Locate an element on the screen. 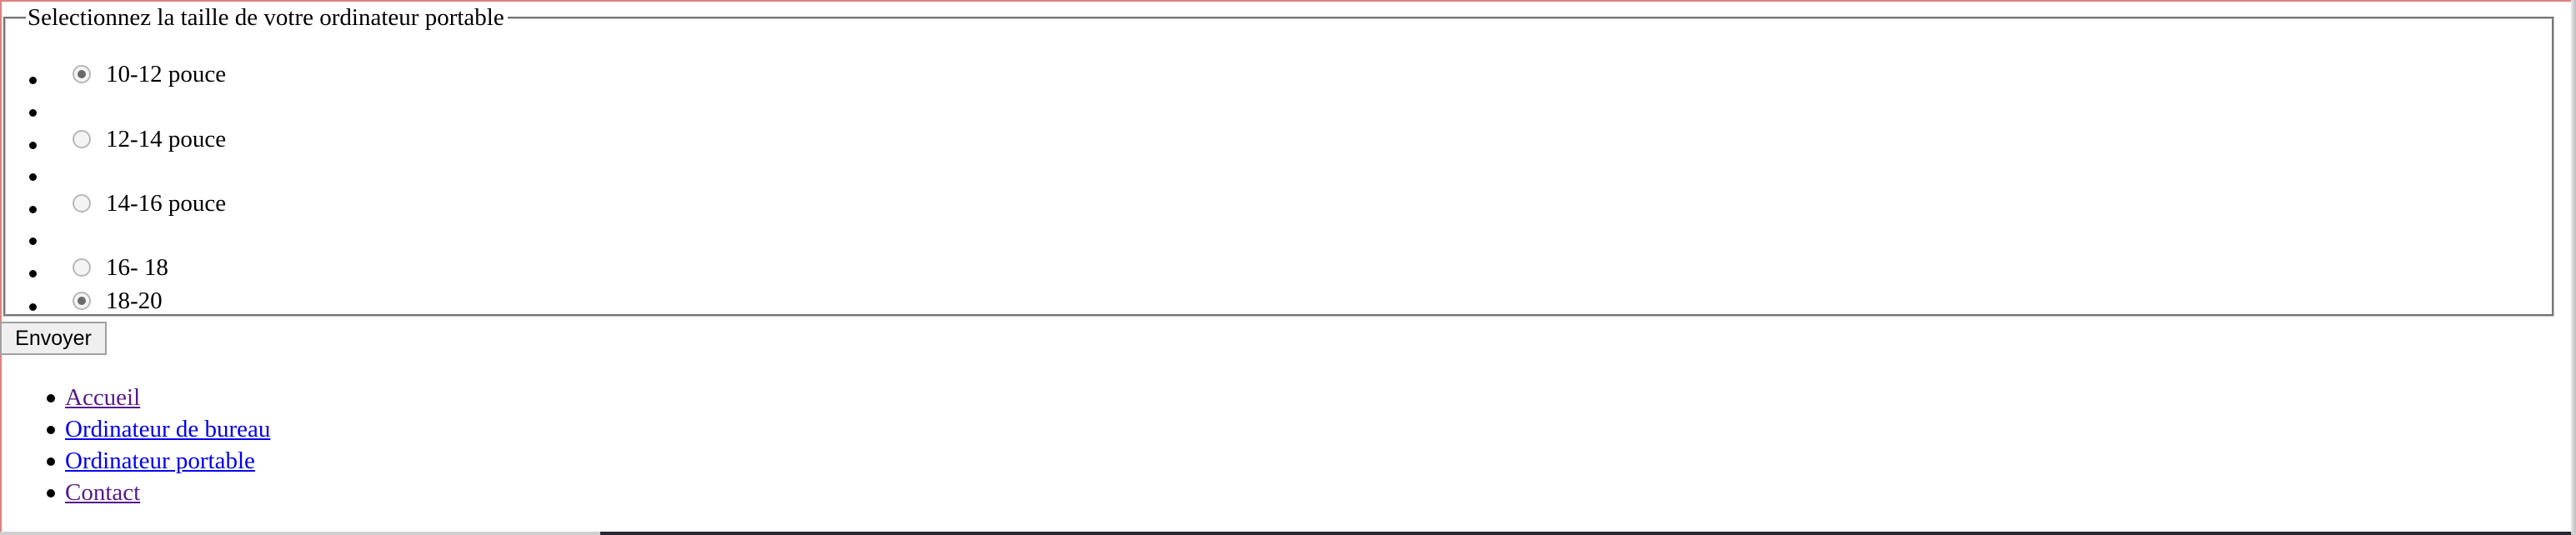  scrollbar-edge is located at coordinates (2573, 267).